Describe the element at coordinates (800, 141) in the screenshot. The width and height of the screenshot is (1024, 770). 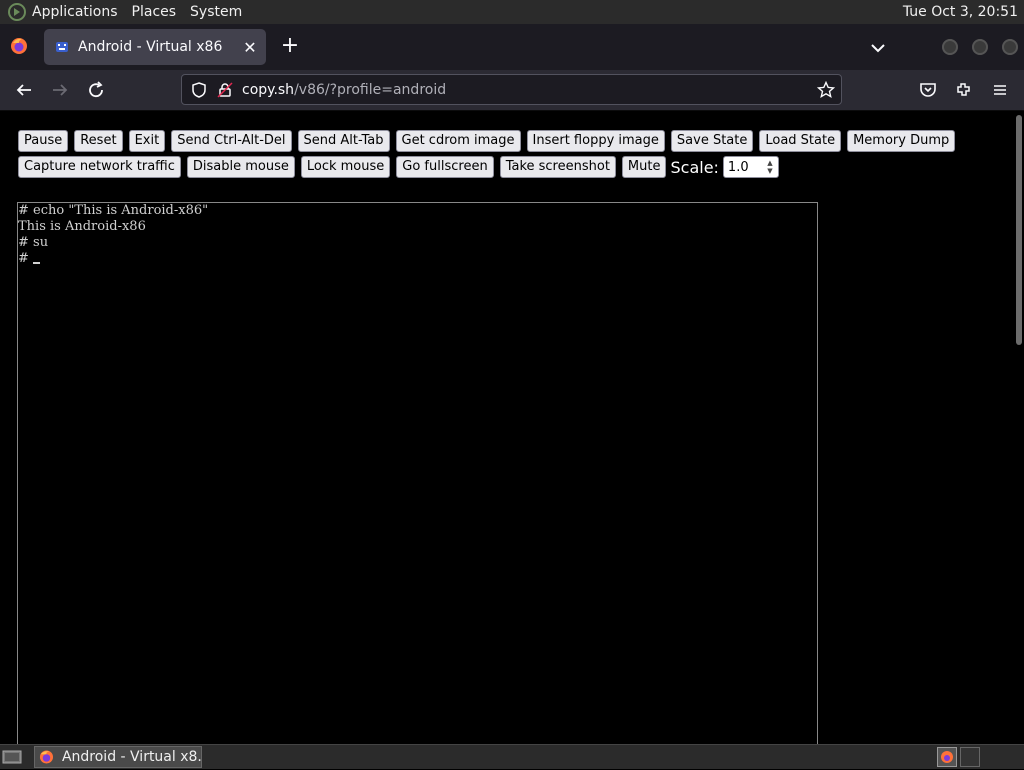
I see `load-state-button: Load State` at that location.